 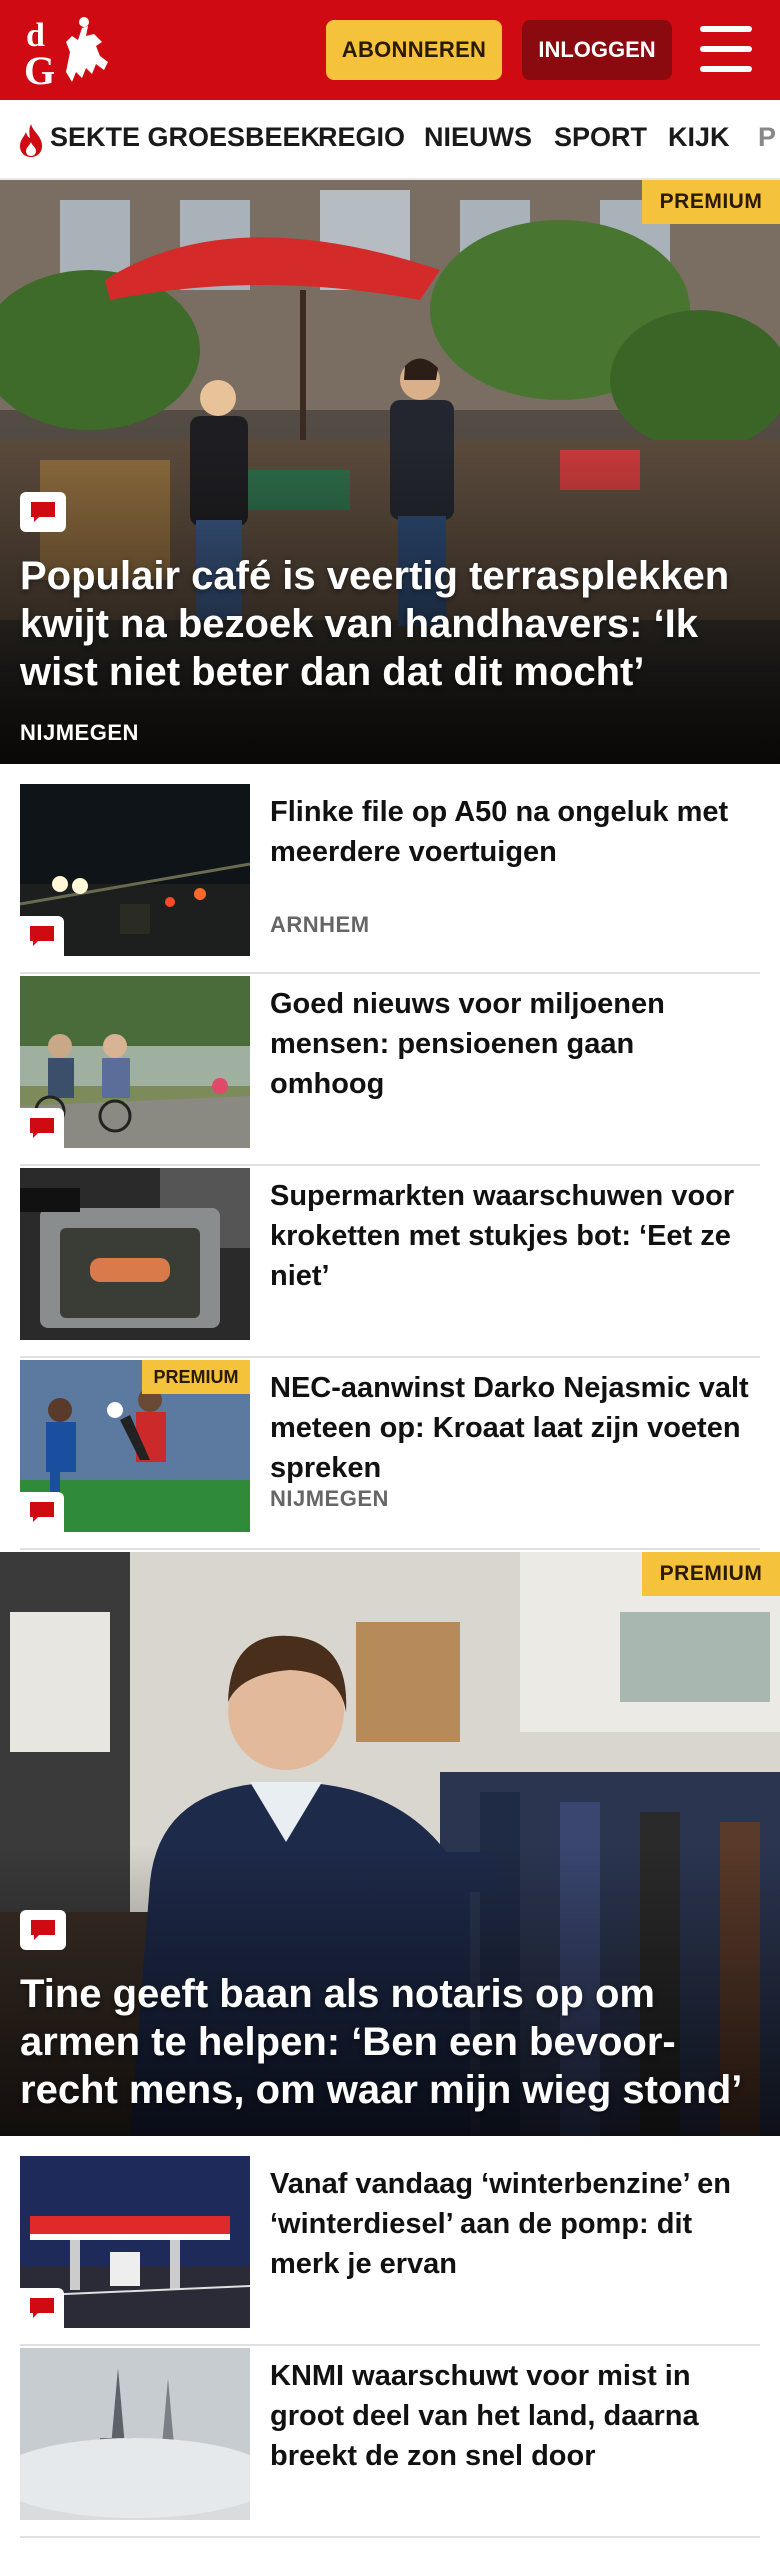 What do you see at coordinates (39, 69) in the screenshot?
I see `svg-text: G` at bounding box center [39, 69].